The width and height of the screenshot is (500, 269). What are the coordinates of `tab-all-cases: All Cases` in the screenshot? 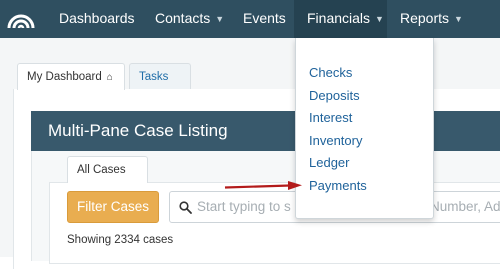 It's located at (107, 169).